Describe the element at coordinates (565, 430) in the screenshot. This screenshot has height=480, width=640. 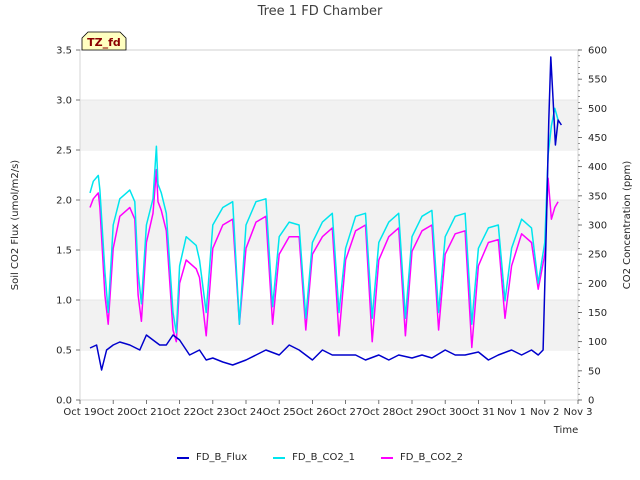
I see `x-axis-title: Time` at that location.